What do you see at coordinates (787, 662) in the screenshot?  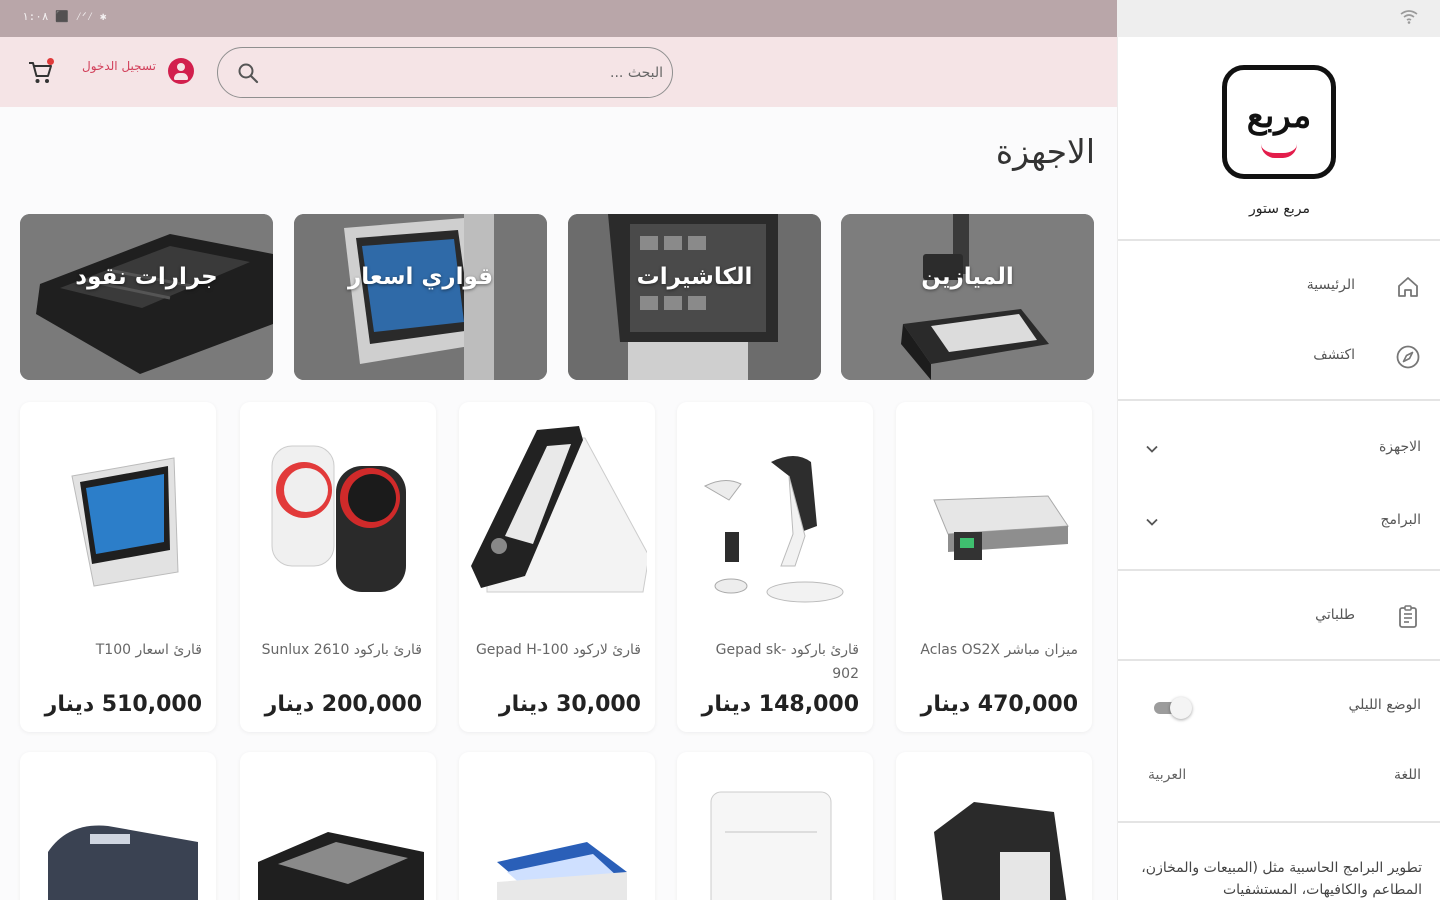 I see `product-name: قارئ باركود Gepad sk-902` at bounding box center [787, 662].